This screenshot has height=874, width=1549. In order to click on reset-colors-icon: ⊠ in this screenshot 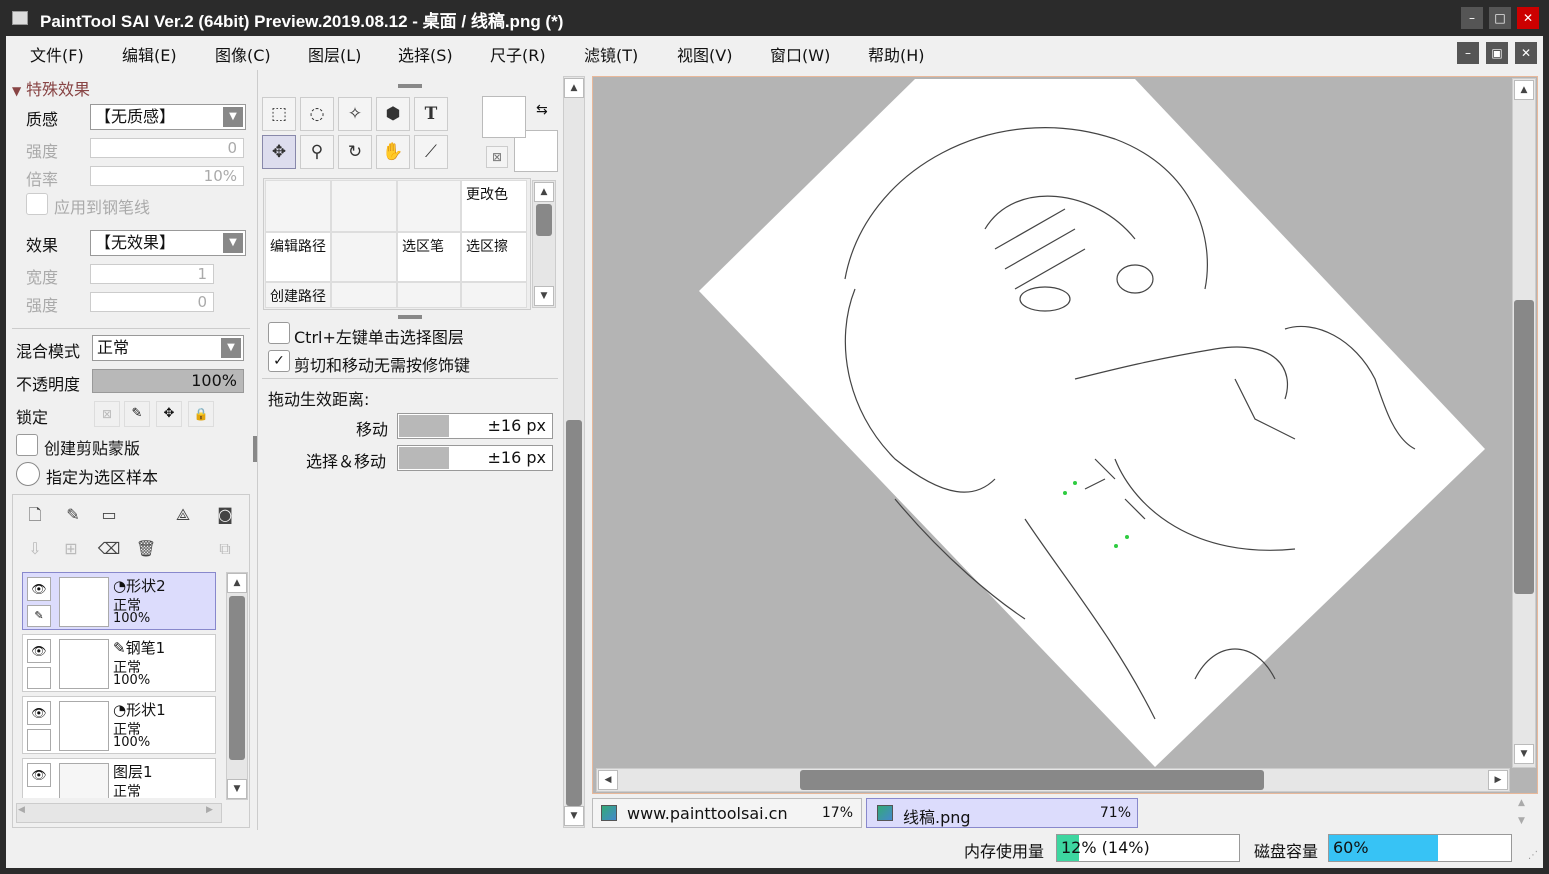, I will do `click(497, 157)`.